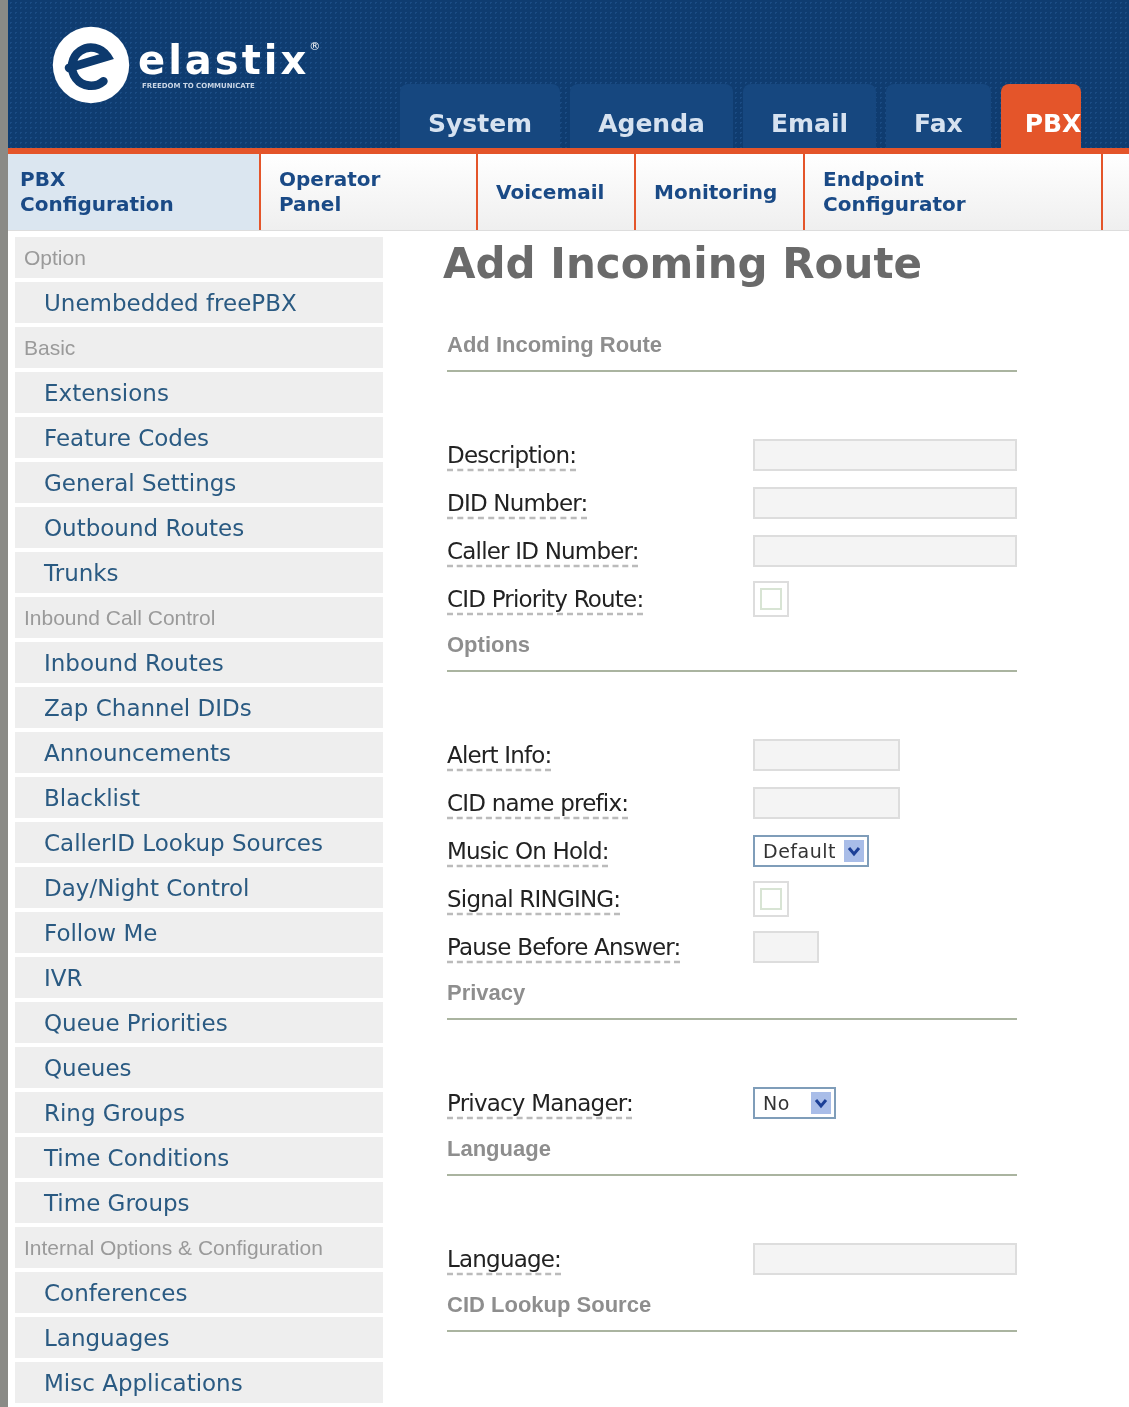 Image resolution: width=1129 pixels, height=1407 pixels. Describe the element at coordinates (199, 347) in the screenshot. I see `sidebar-section-header: Basic` at that location.